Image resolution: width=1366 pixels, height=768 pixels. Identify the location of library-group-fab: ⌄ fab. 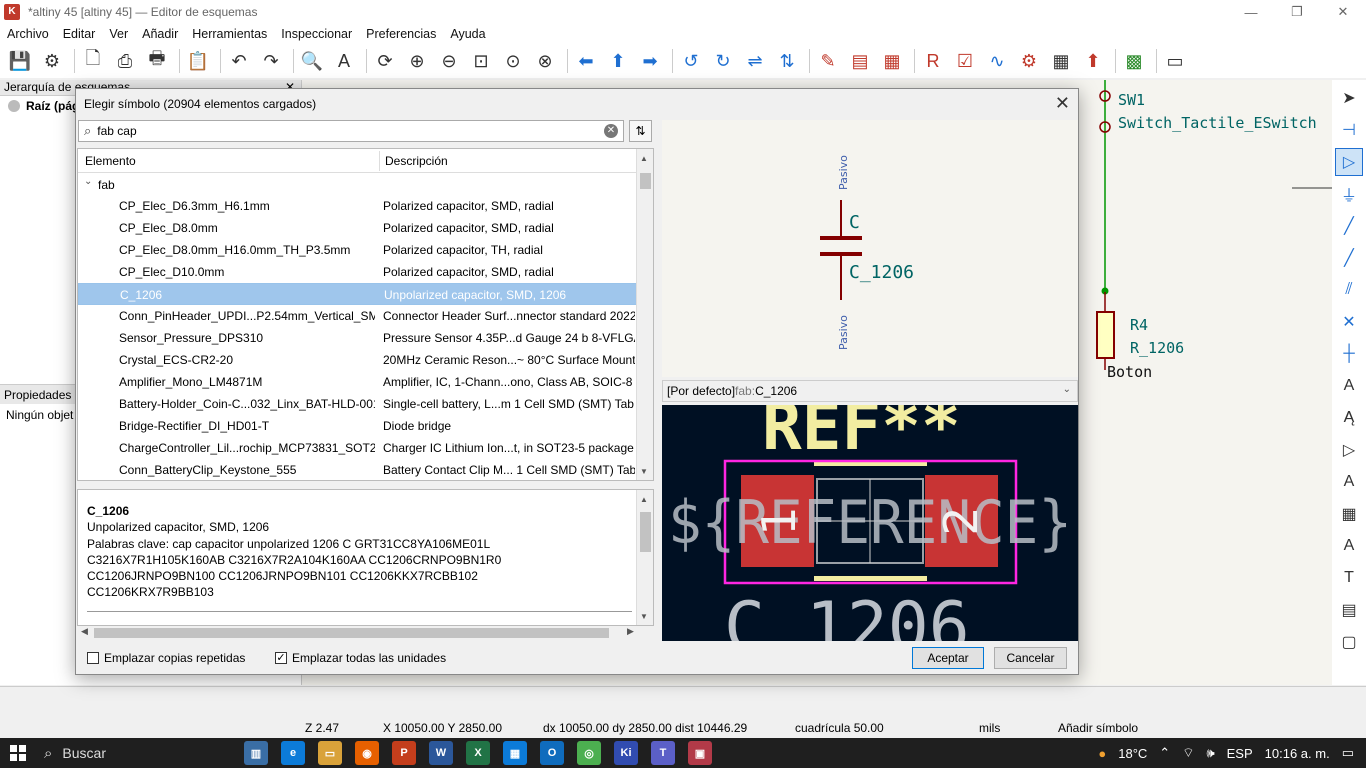
(365, 184).